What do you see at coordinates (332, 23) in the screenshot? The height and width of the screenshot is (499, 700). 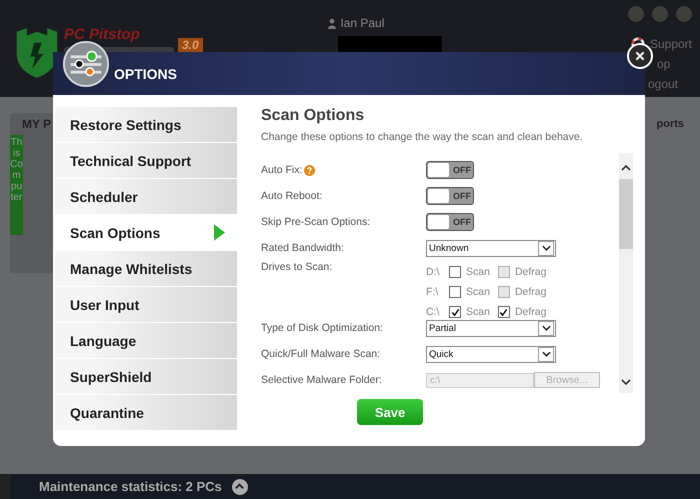 I see `user-icon` at bounding box center [332, 23].